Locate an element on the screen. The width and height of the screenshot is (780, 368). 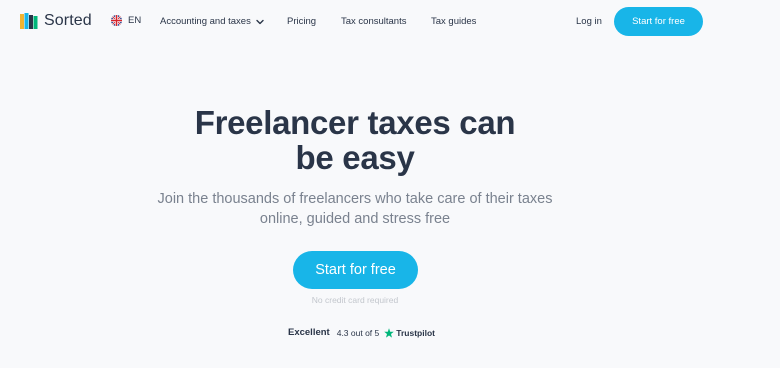
language-label: EN is located at coordinates (135, 20).